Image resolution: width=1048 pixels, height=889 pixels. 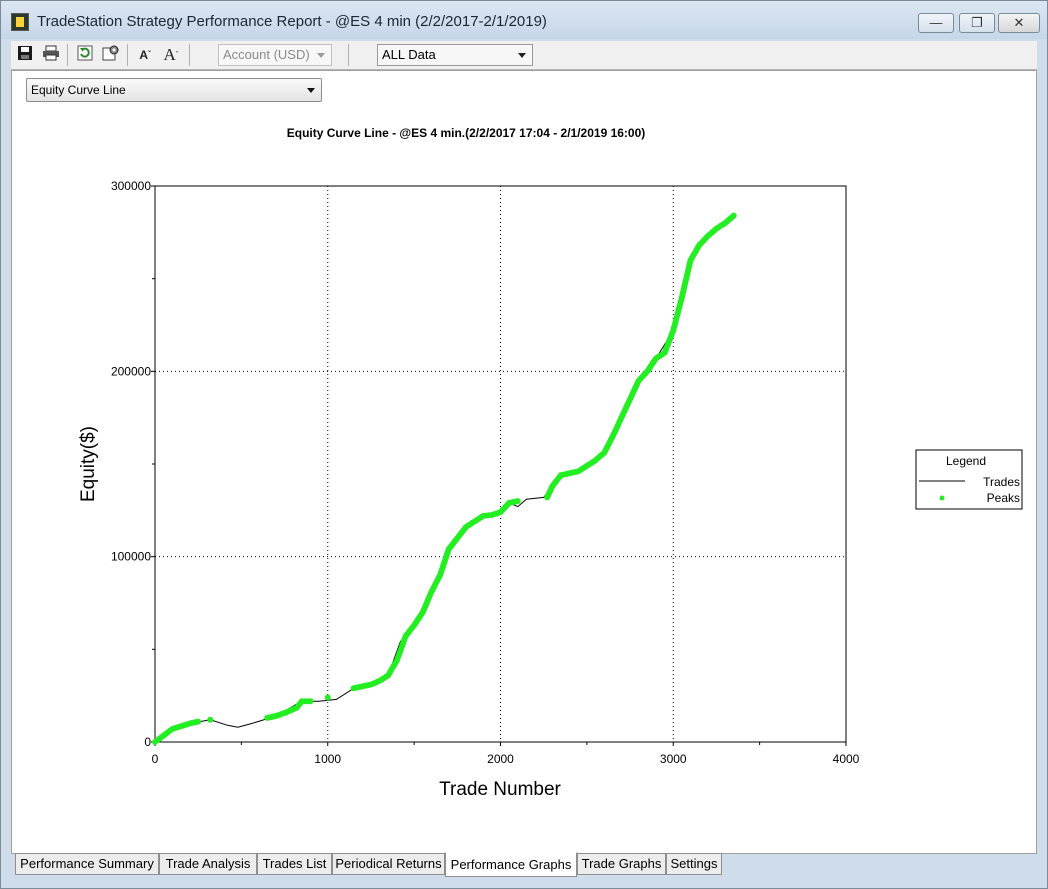 I want to click on refresh-icon, so click(x=85, y=55).